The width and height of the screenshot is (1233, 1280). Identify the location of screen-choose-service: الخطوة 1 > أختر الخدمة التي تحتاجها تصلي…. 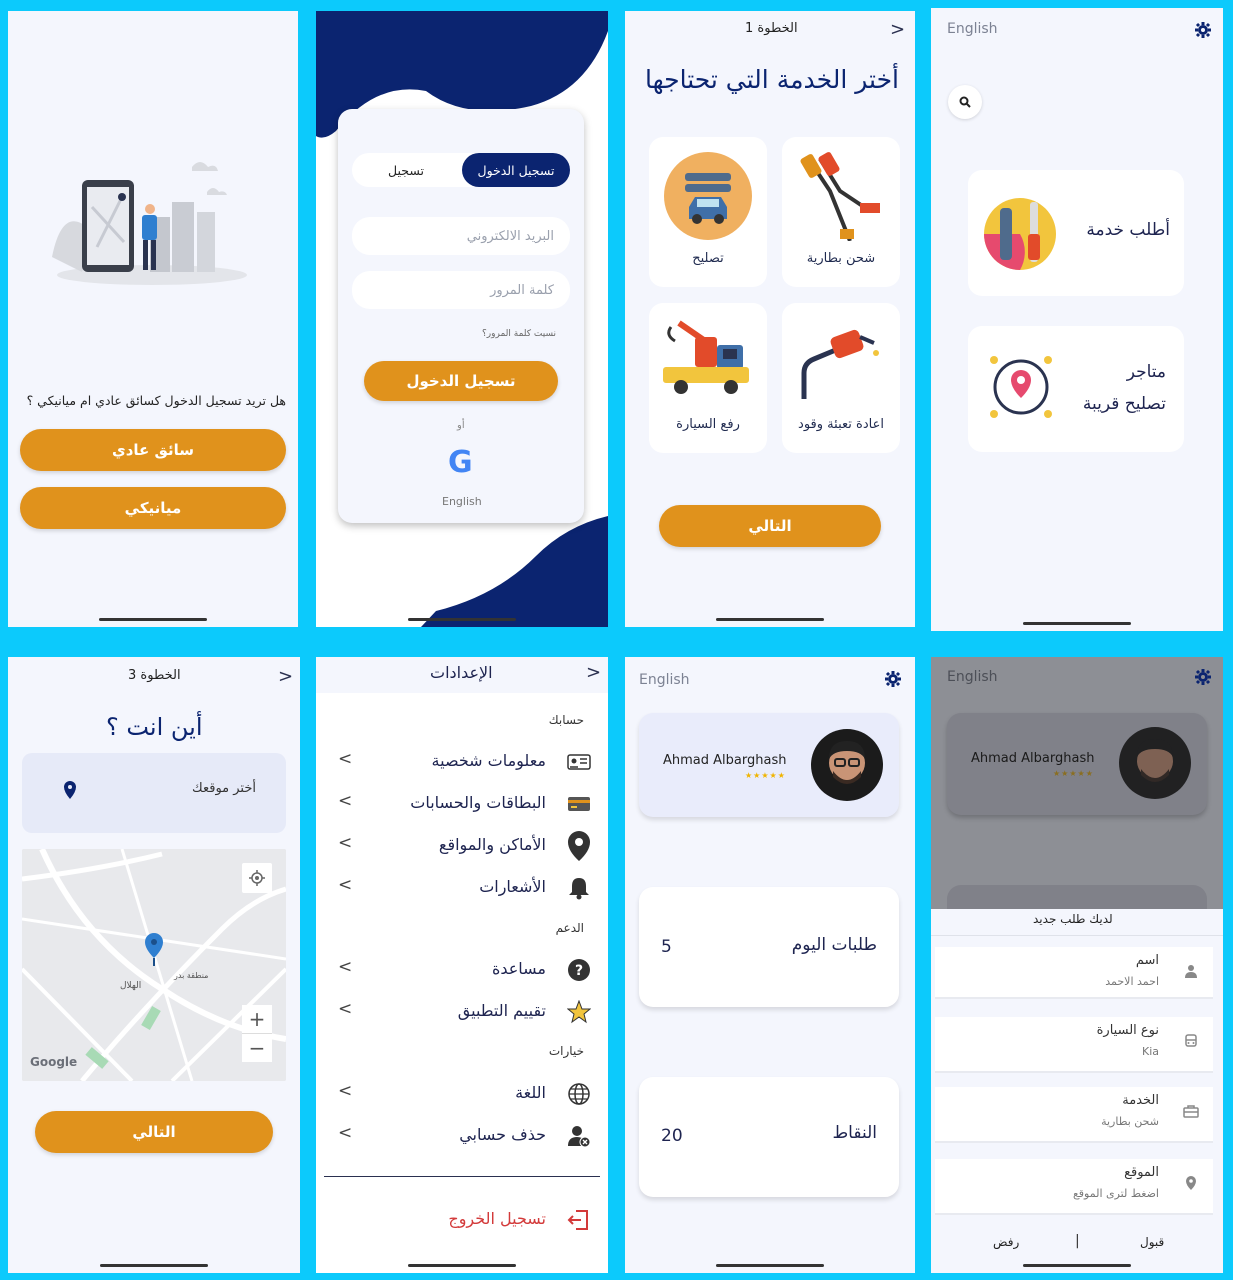
(770, 319).